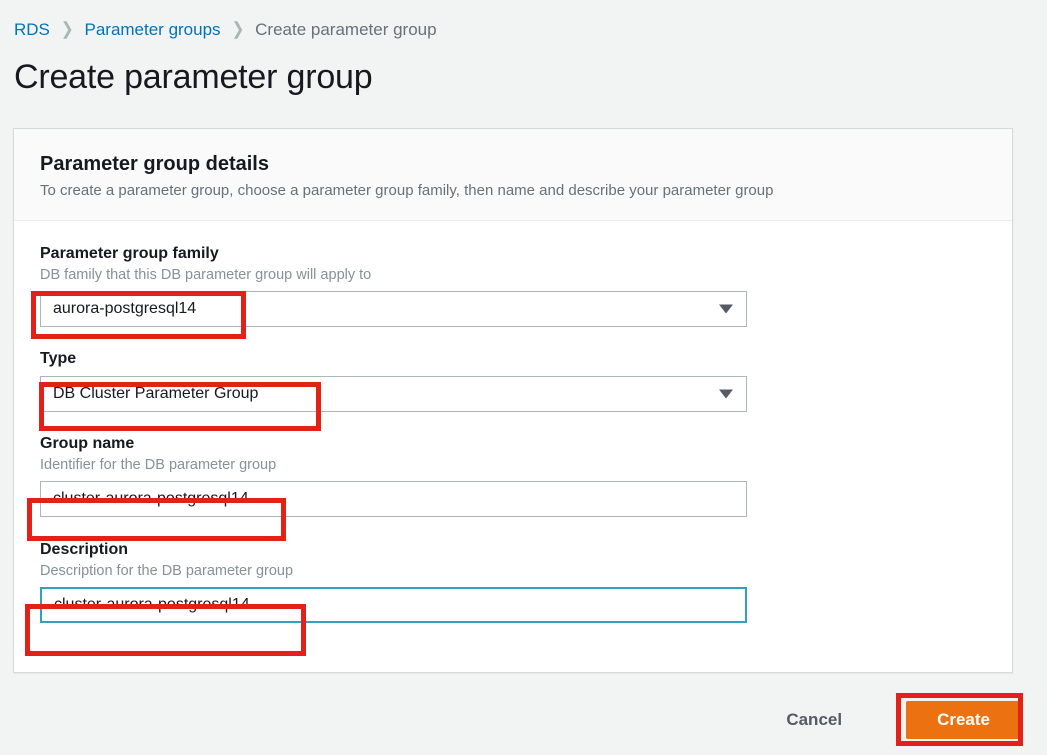  Describe the element at coordinates (84, 549) in the screenshot. I see `field-label: Description` at that location.